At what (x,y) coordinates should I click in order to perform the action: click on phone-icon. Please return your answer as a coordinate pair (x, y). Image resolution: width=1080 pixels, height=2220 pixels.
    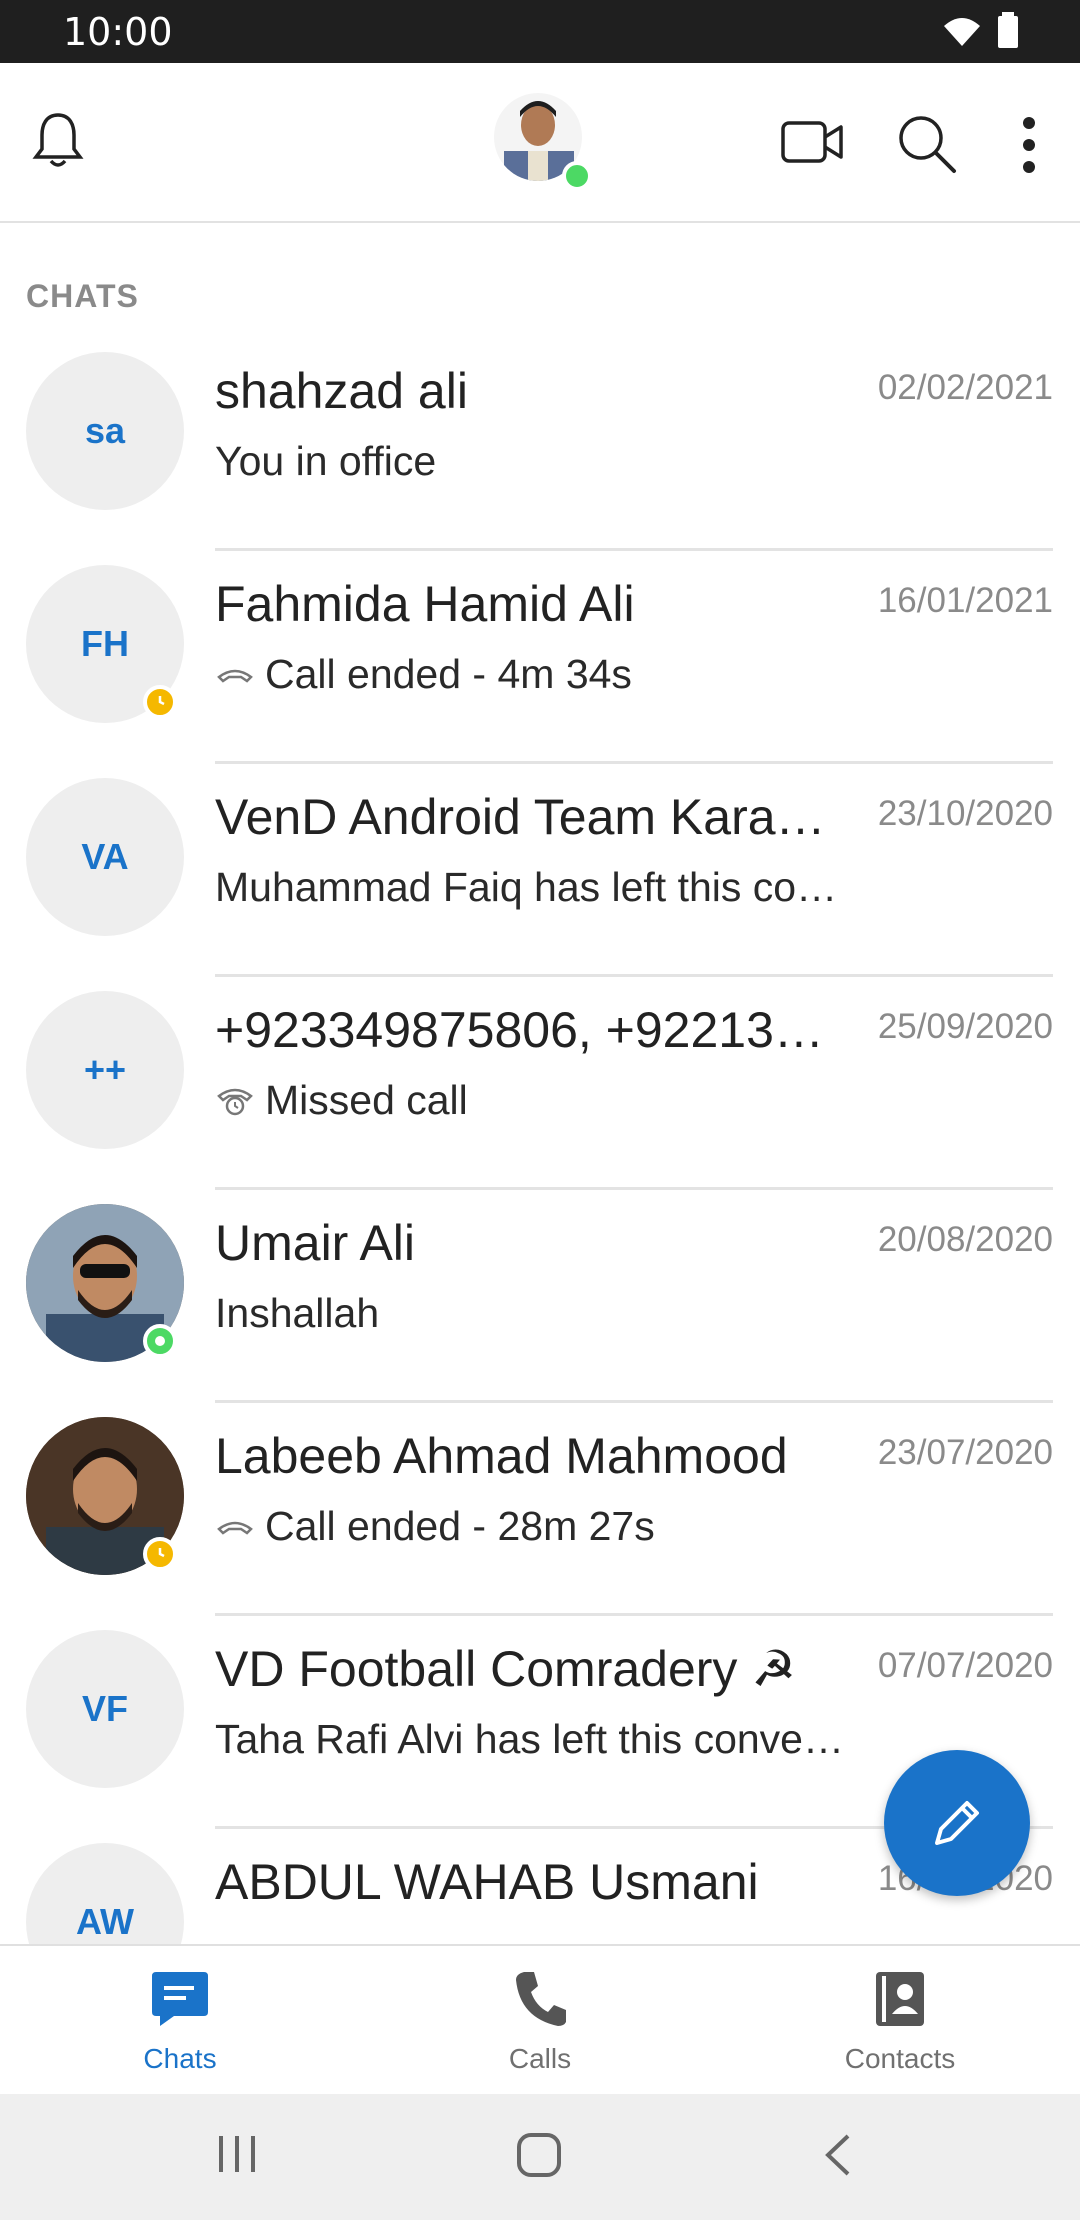
    Looking at the image, I should click on (541, 1999).